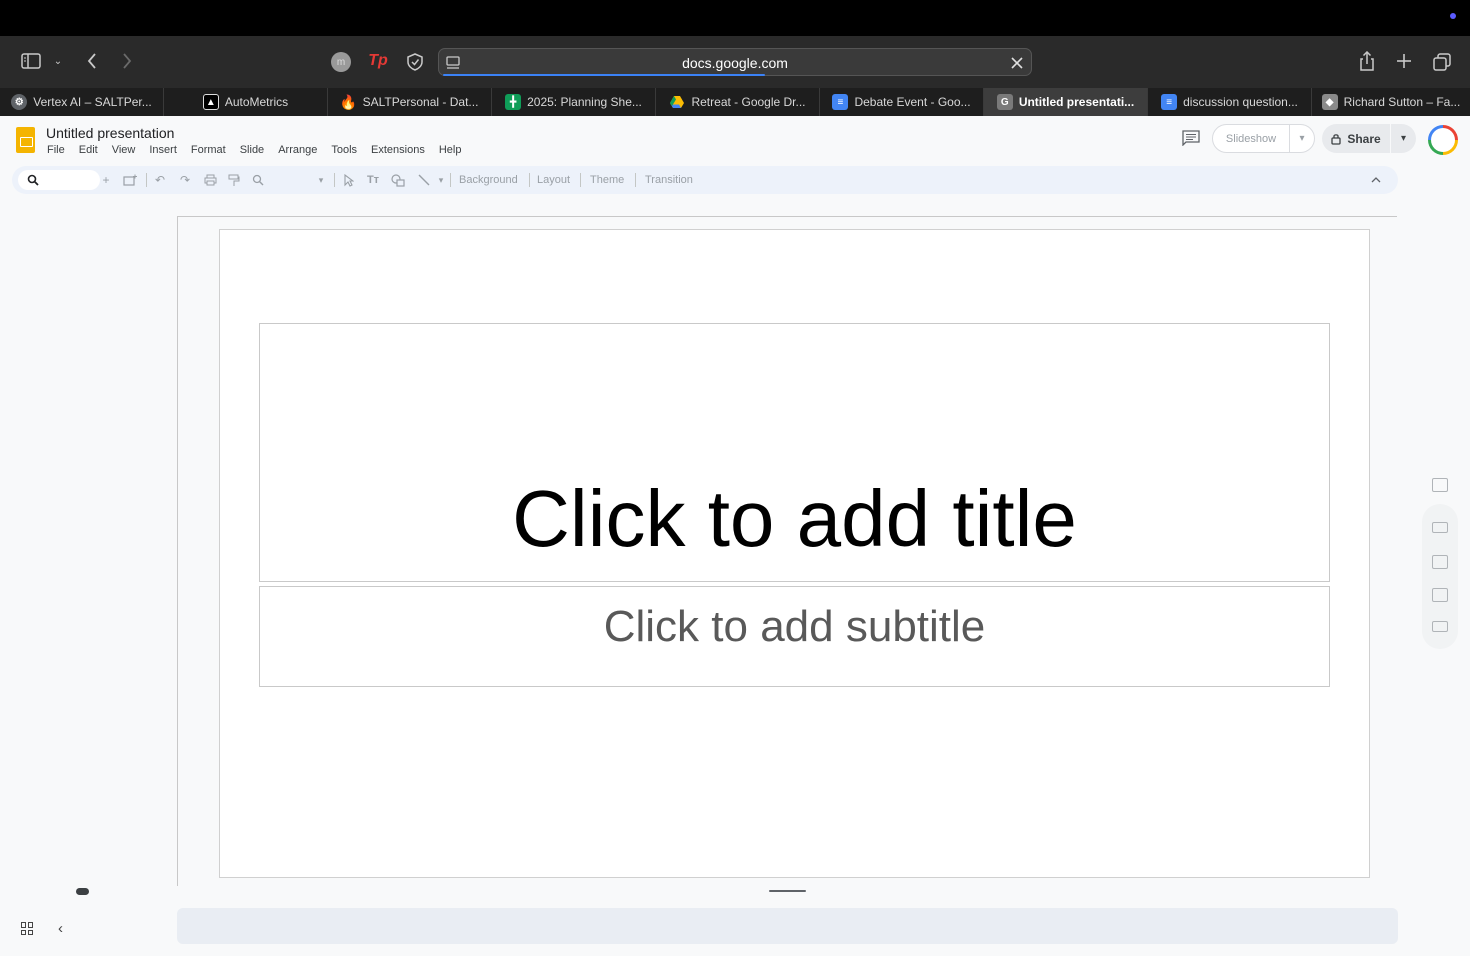 The height and width of the screenshot is (956, 1470). I want to click on side-panel-group, so click(1440, 576).